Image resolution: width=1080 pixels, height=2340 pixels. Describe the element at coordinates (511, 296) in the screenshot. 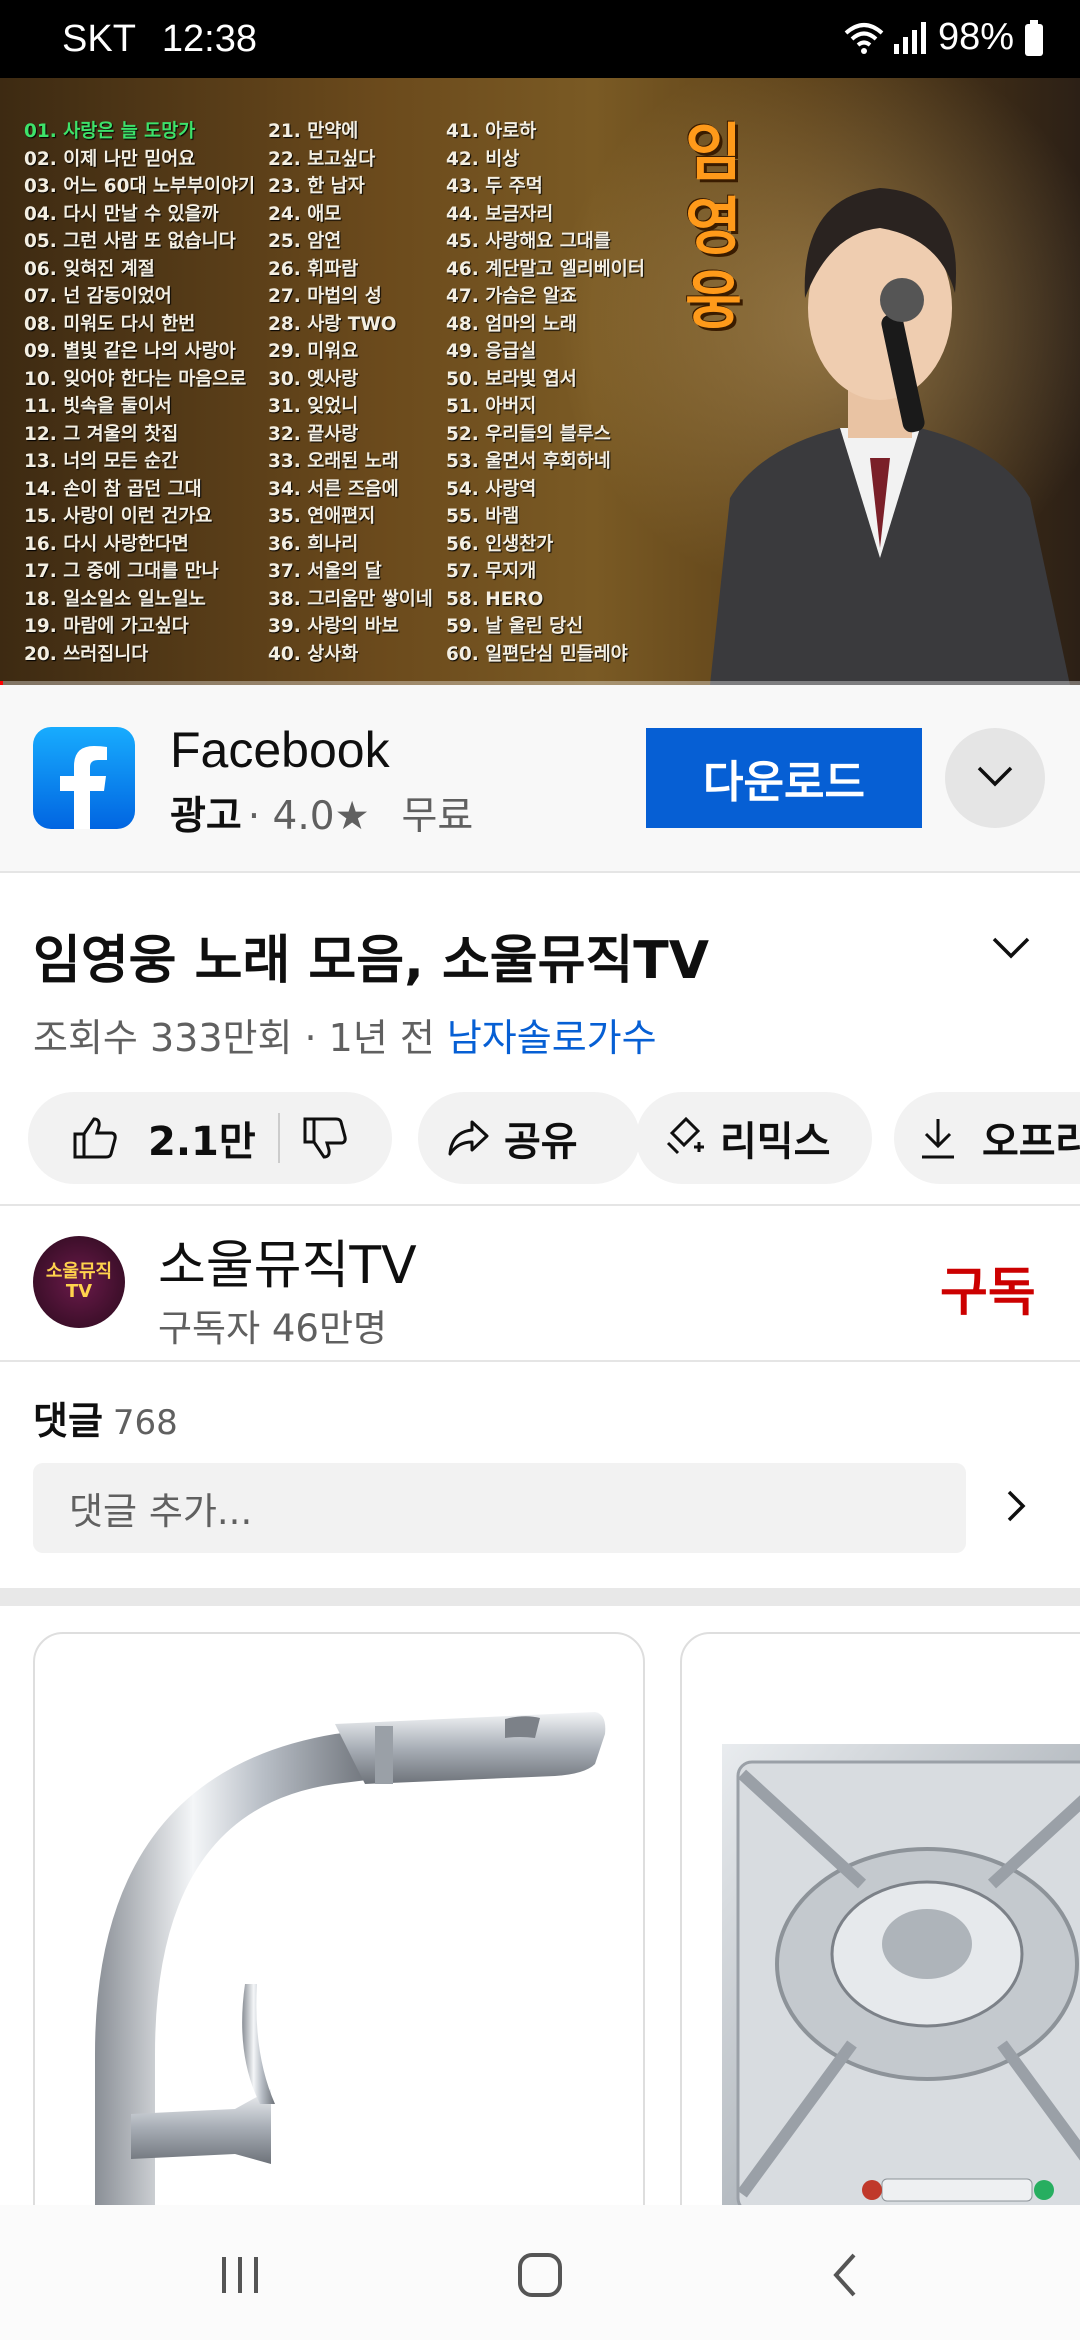

I see `song-item: 47. 가슴은 알죠` at that location.